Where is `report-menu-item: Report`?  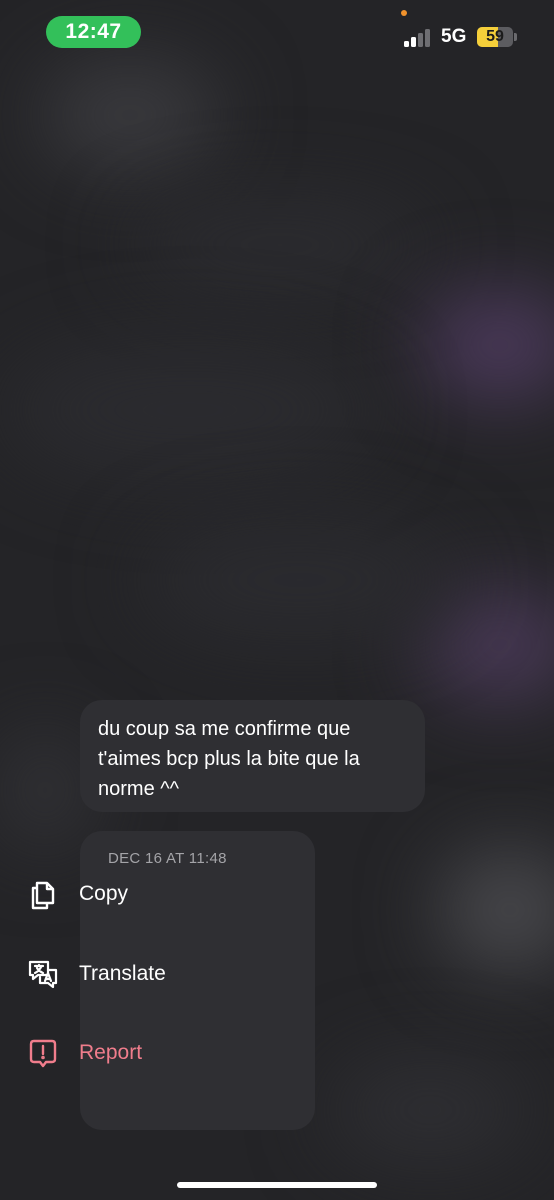 report-menu-item: Report is located at coordinates (117, 1053).